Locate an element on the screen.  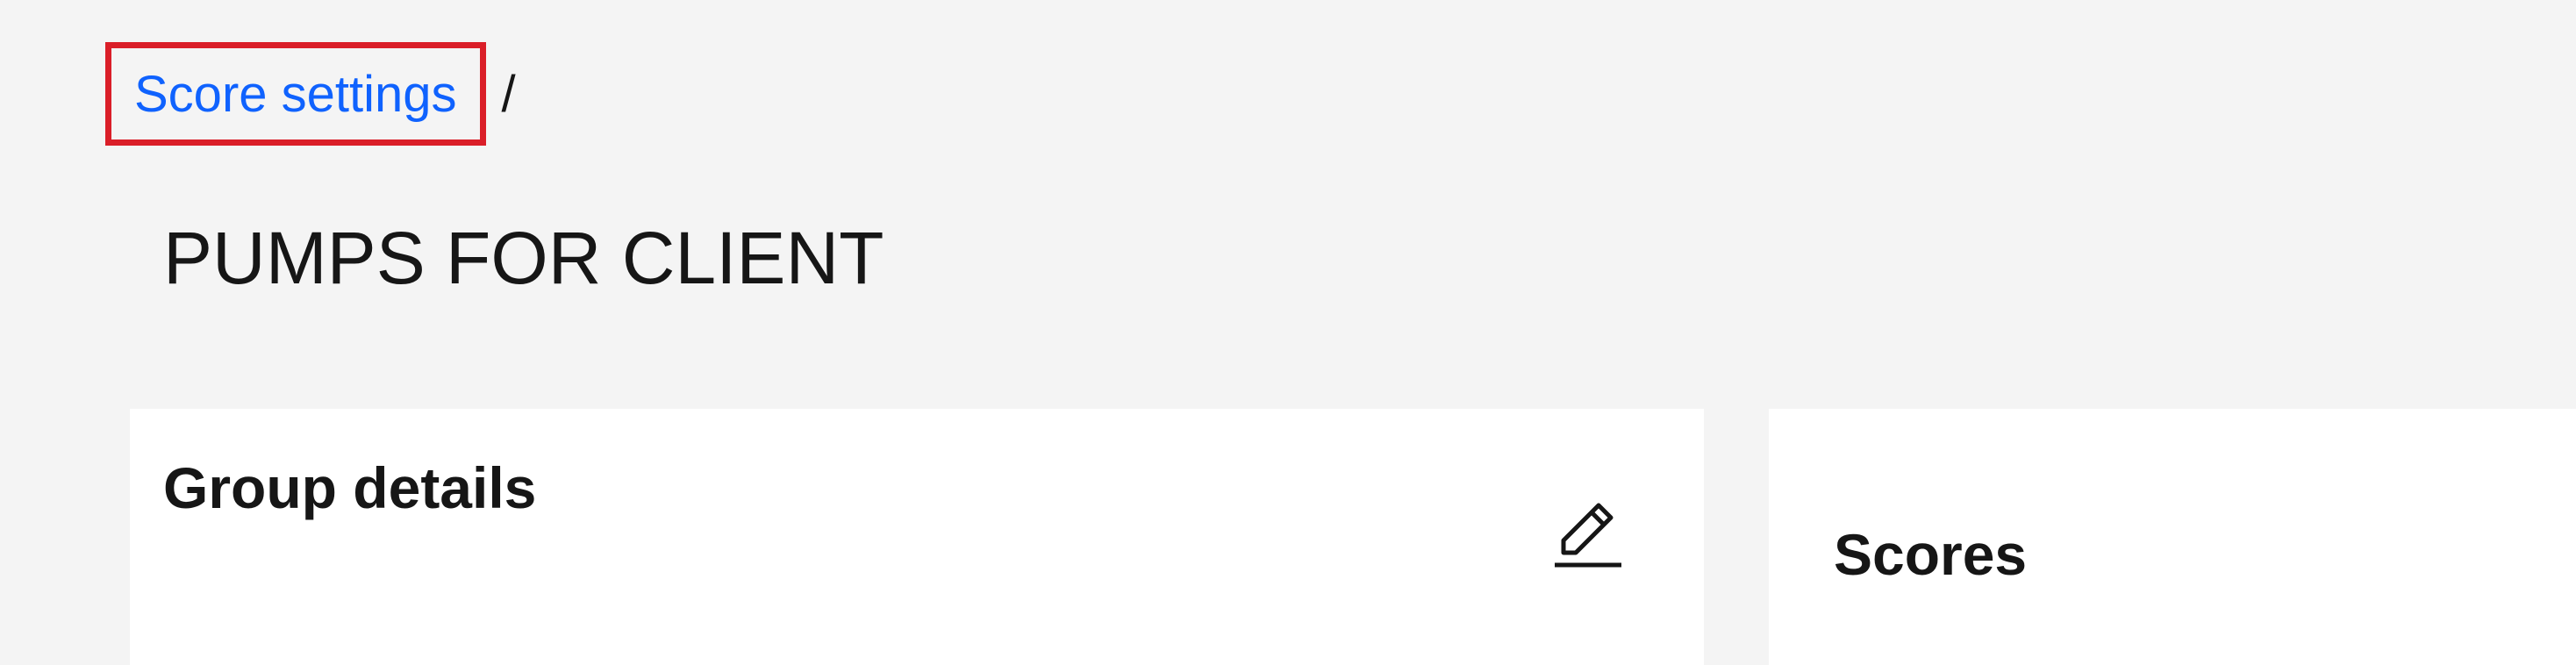
page-title: PUMPS FOR CLIENT is located at coordinates (523, 258).